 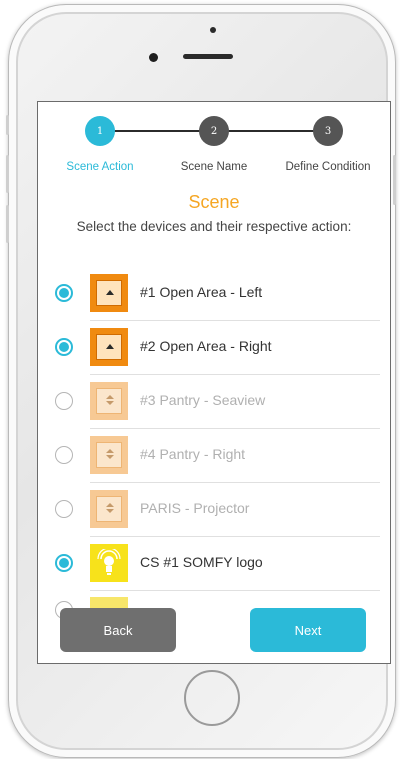 I want to click on device-row: PARIS - Projector, so click(x=217, y=510).